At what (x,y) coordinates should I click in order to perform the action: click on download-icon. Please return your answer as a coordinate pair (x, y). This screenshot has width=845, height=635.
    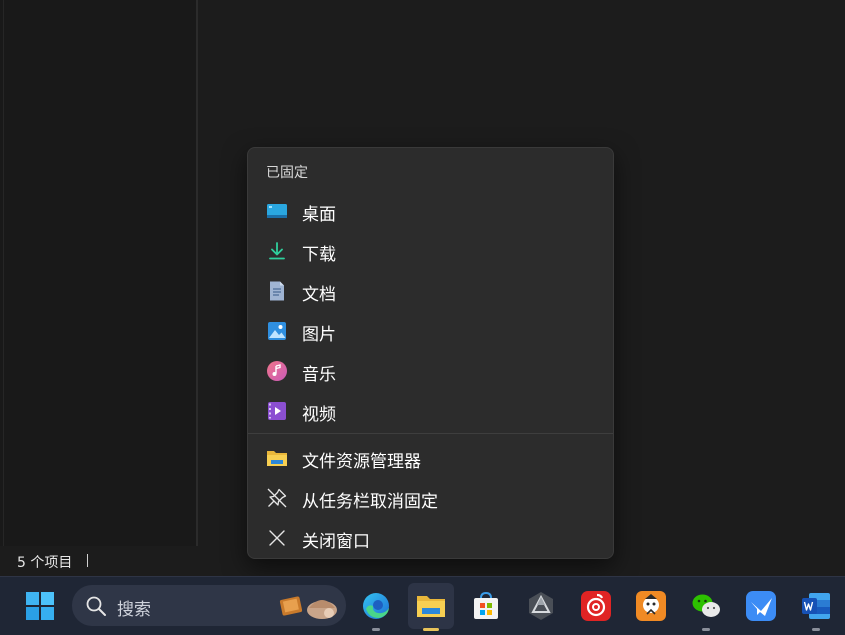
    Looking at the image, I should click on (277, 251).